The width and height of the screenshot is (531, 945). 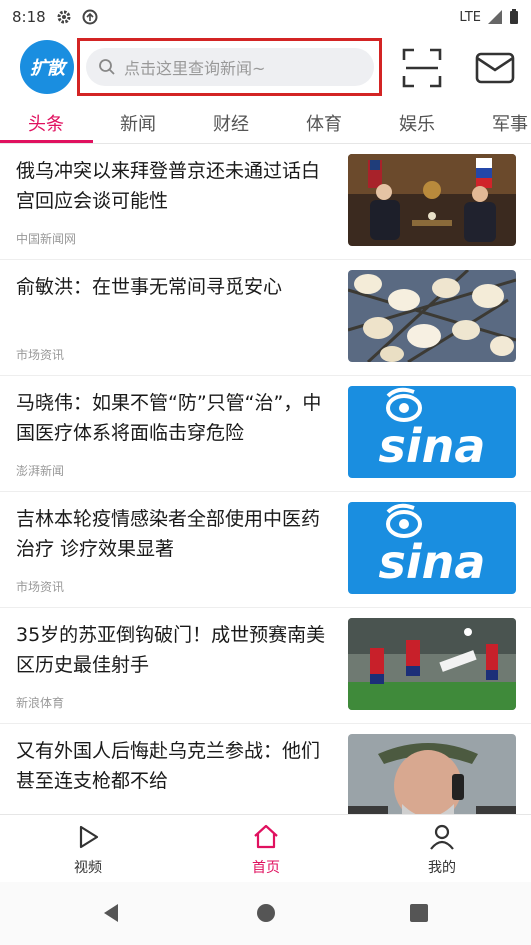 I want to click on status-bar: 8:18 LTE, so click(x=265, y=17).